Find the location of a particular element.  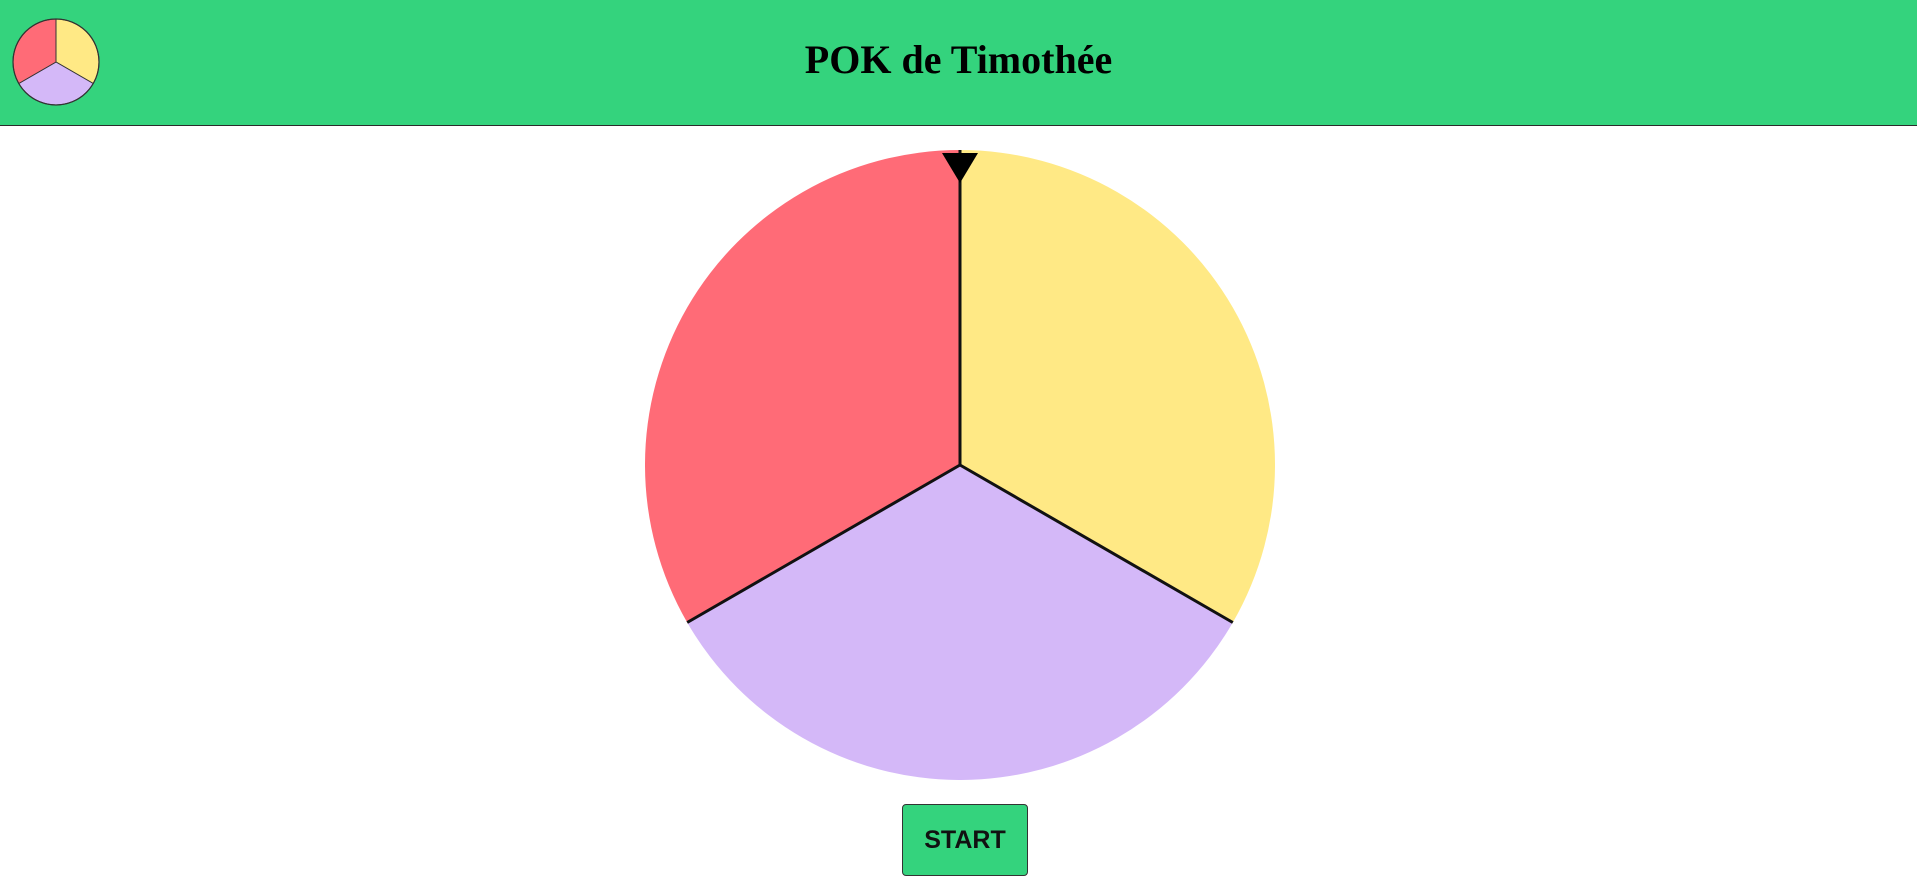

start-button: START is located at coordinates (965, 840).